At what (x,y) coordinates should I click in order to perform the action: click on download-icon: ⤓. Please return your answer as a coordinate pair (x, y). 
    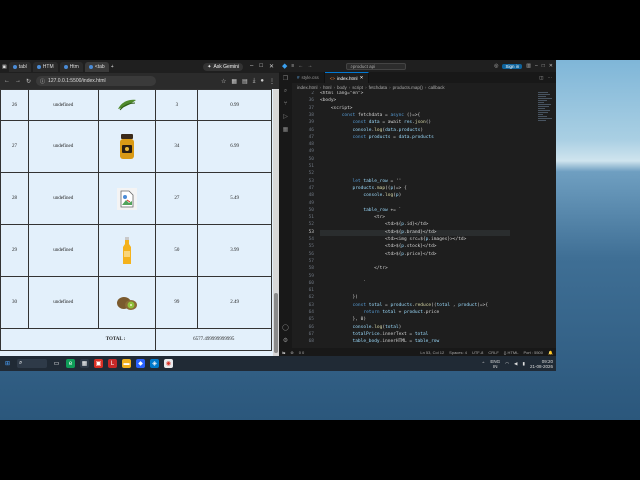
    Looking at the image, I should click on (254, 81).